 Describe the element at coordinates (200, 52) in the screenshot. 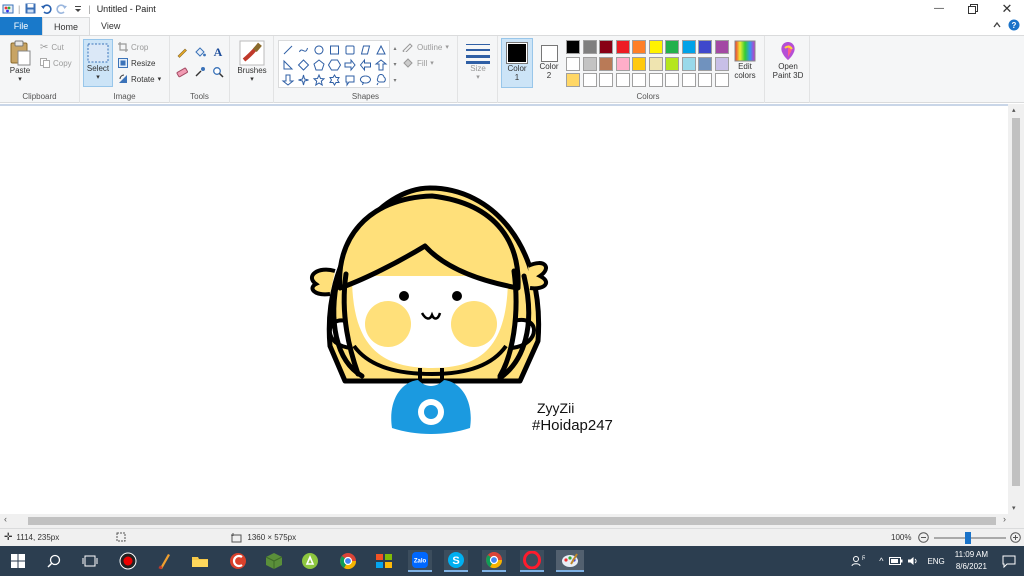

I see `fill-bucket-icon` at that location.